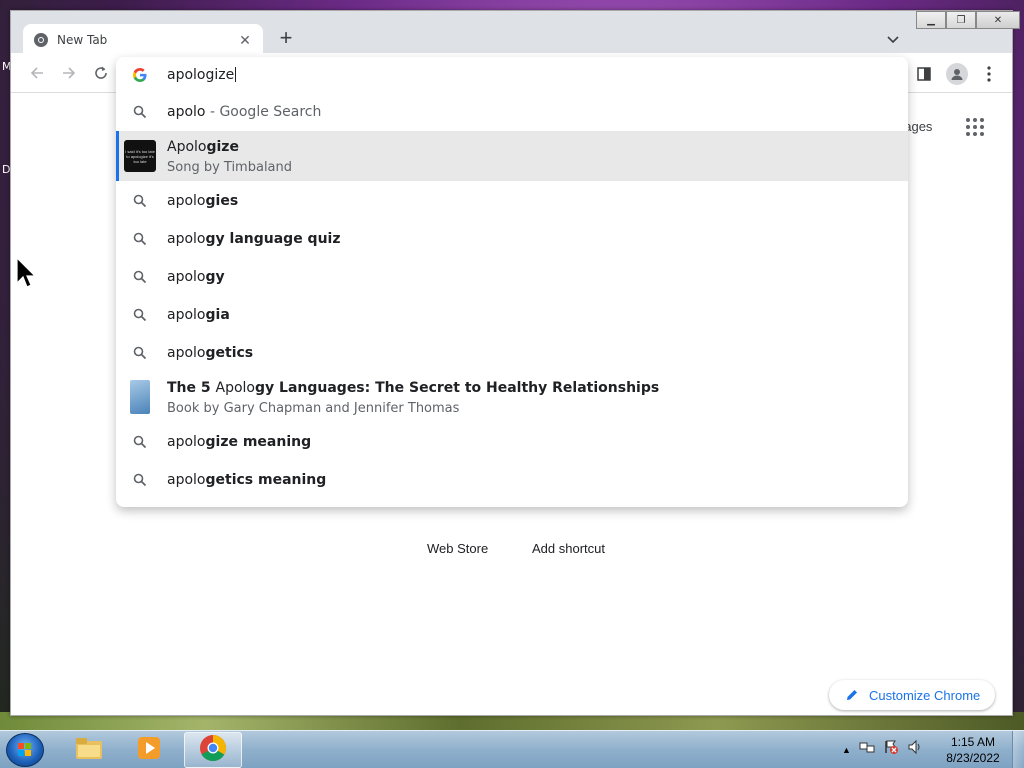  Describe the element at coordinates (140, 75) in the screenshot. I see `google-g-icon` at that location.